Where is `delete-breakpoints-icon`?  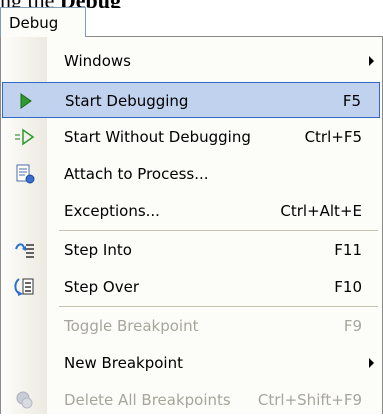 delete-breakpoints-icon is located at coordinates (25, 400).